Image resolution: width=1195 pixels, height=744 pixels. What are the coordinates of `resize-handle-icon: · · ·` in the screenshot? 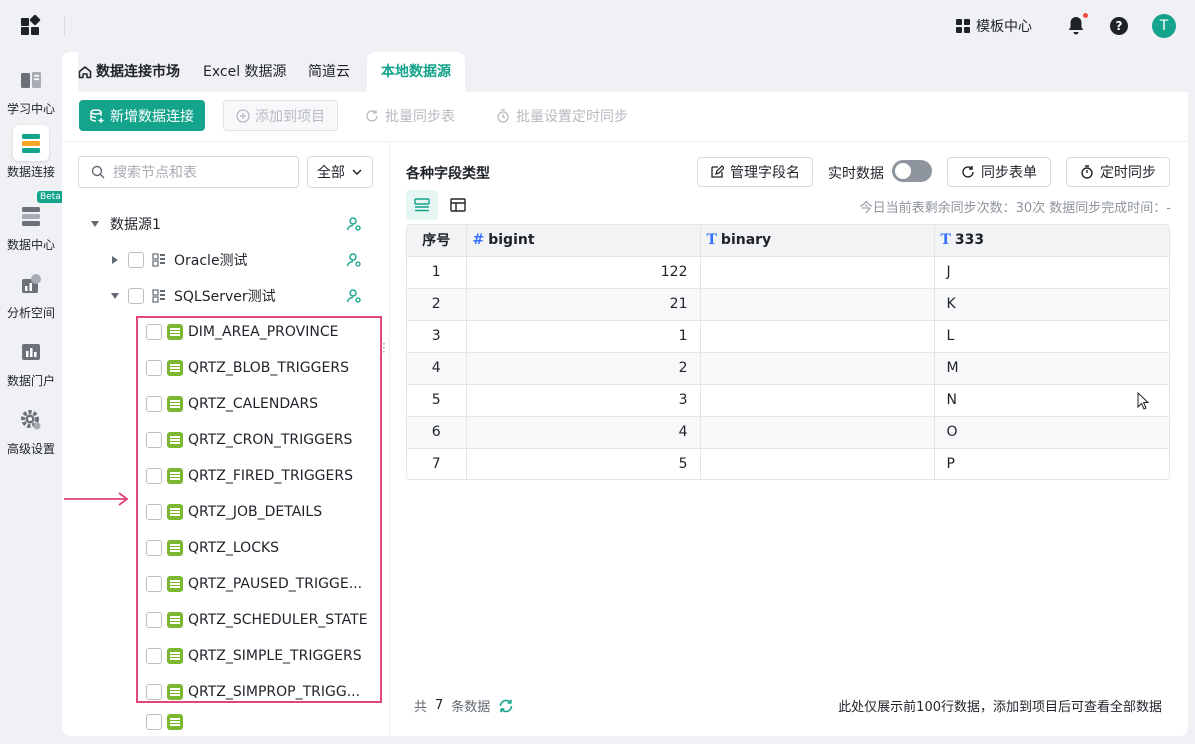 It's located at (384, 348).